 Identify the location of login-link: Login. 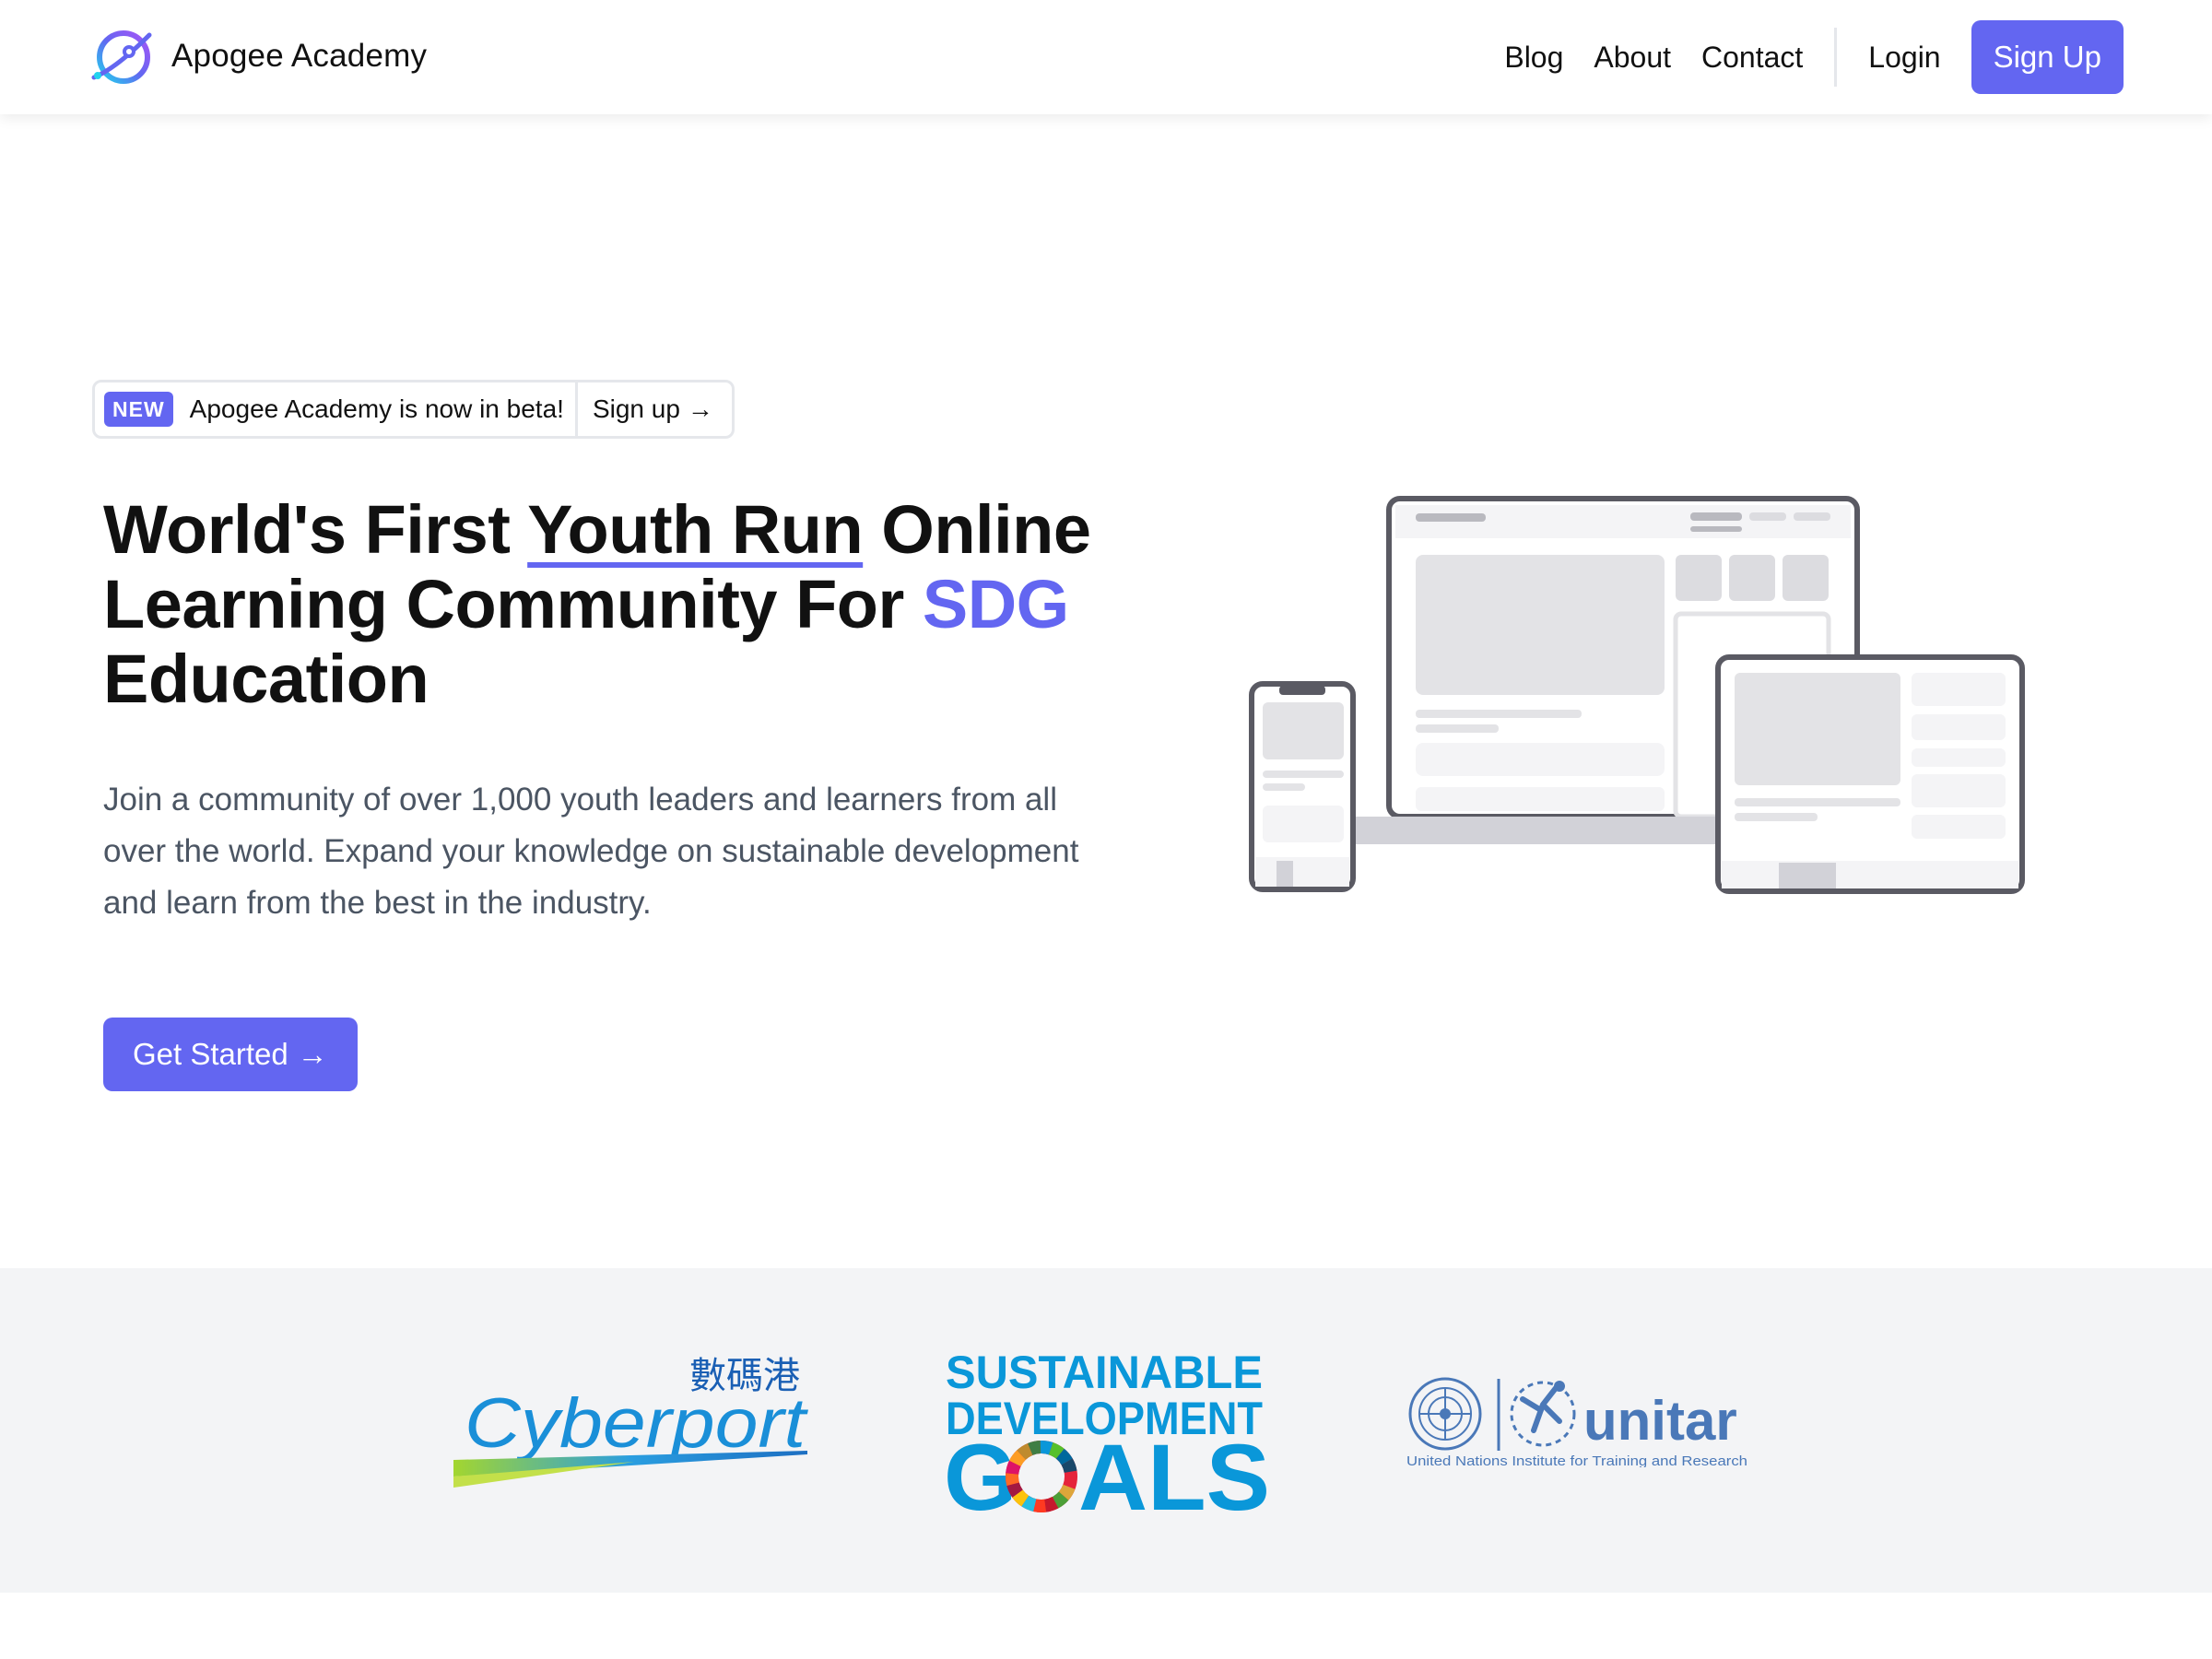
(1904, 58).